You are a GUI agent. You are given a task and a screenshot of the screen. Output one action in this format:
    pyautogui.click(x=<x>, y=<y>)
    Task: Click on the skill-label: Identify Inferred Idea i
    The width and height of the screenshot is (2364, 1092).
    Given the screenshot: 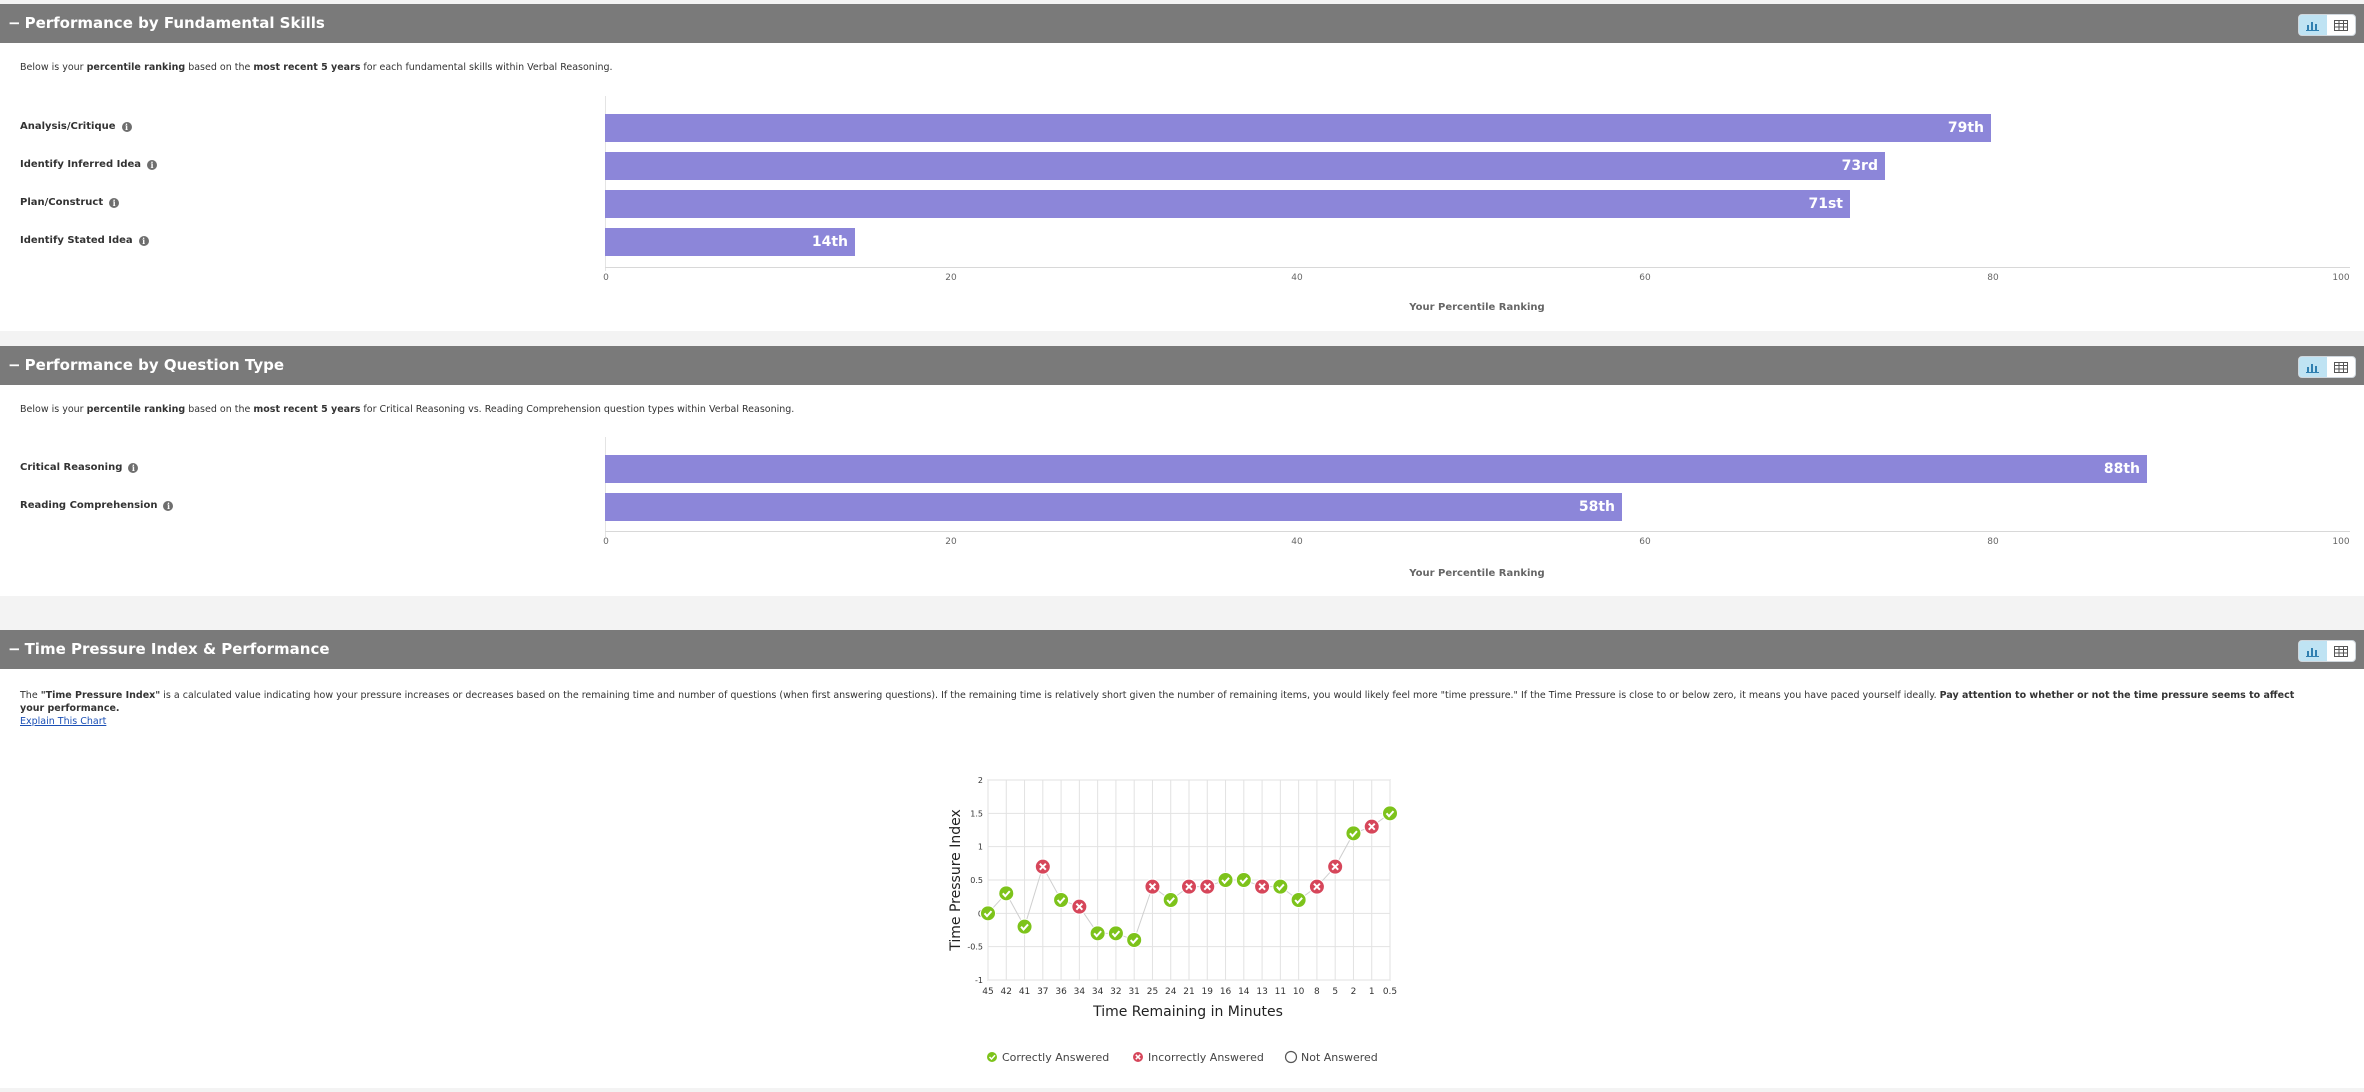 What is the action you would take?
    pyautogui.click(x=89, y=164)
    